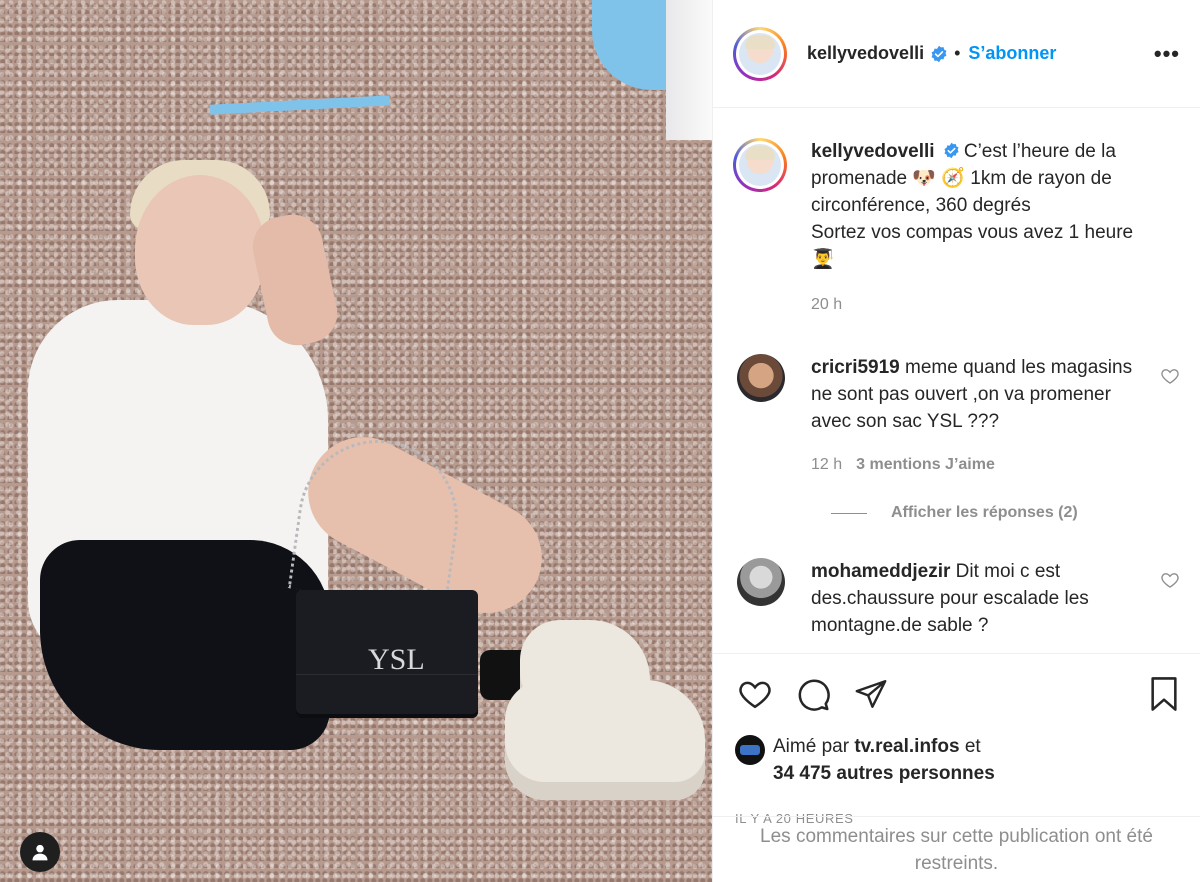  What do you see at coordinates (200, 250) in the screenshot?
I see `person-head` at bounding box center [200, 250].